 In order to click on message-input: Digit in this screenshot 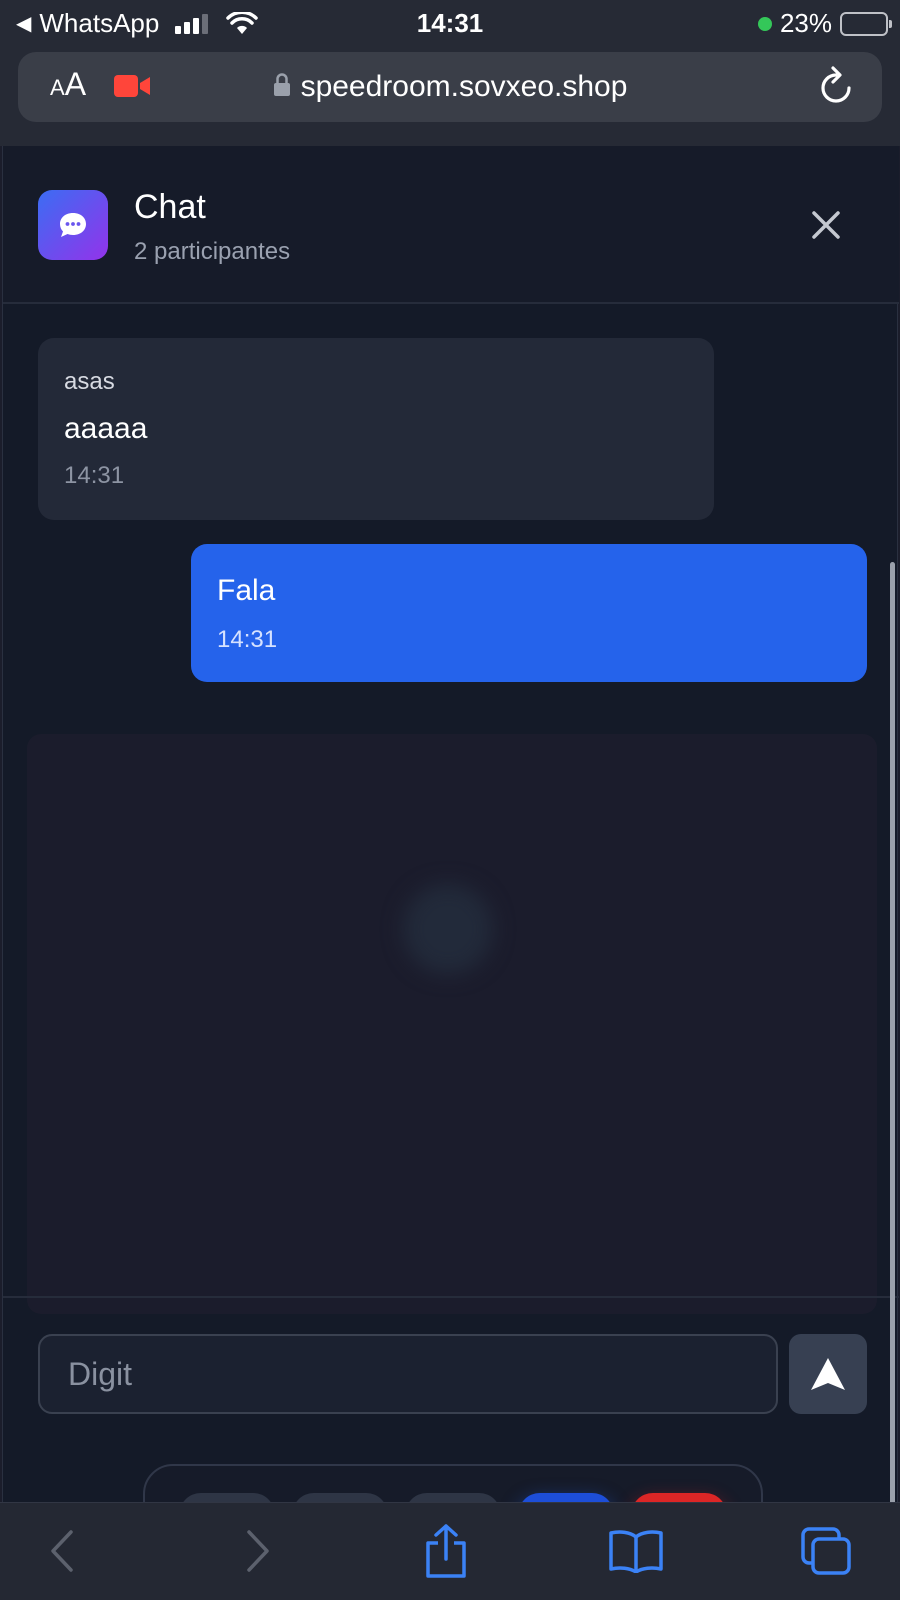, I will do `click(408, 1374)`.